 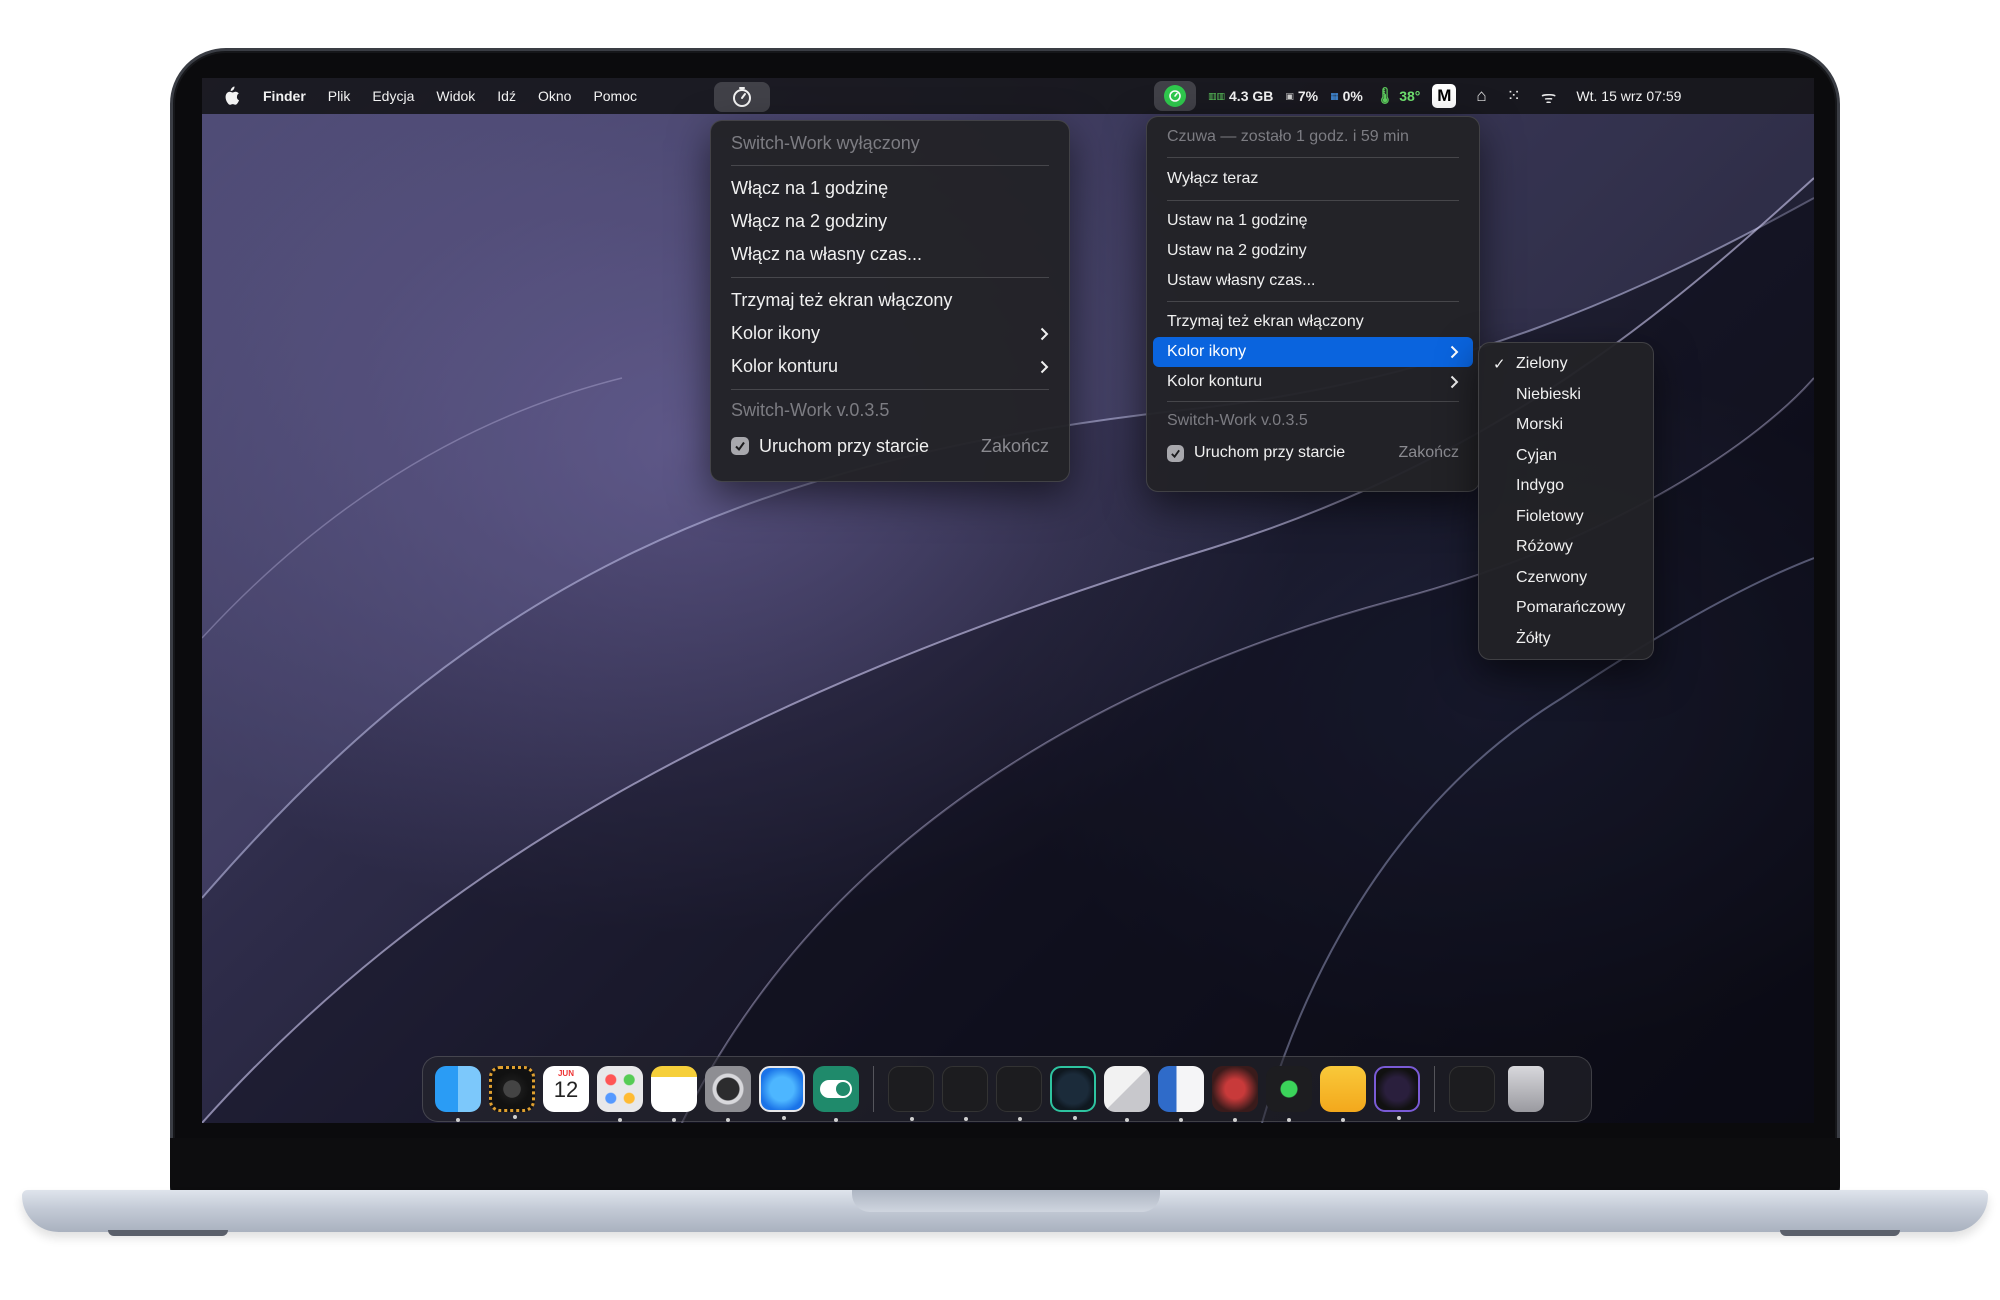 I want to click on color-option-orange: Pomarańczowy, so click(x=1566, y=608).